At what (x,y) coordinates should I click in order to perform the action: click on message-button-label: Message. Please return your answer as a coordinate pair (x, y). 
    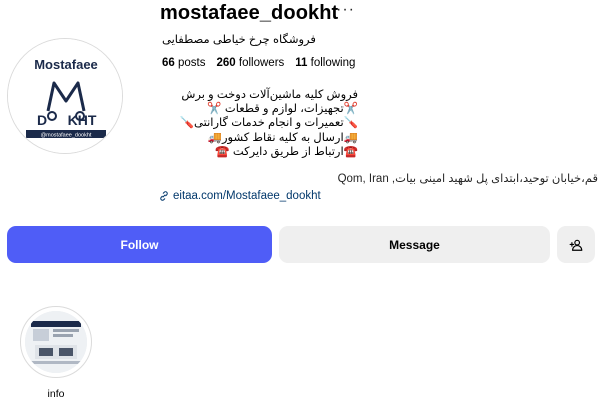
    Looking at the image, I should click on (414, 244).